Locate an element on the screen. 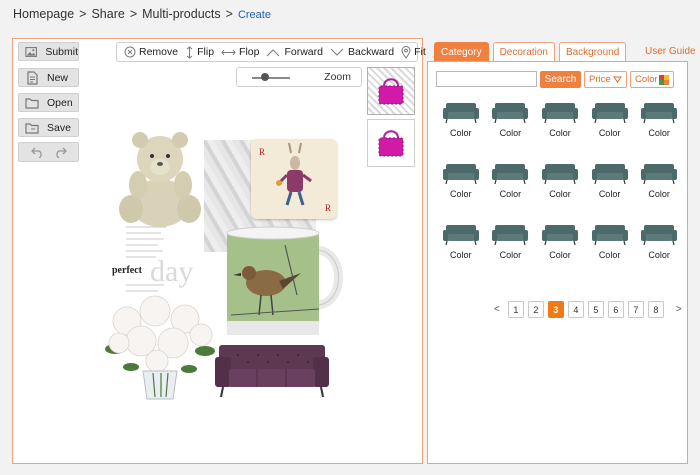  playing-card-image: R R is located at coordinates (294, 179).